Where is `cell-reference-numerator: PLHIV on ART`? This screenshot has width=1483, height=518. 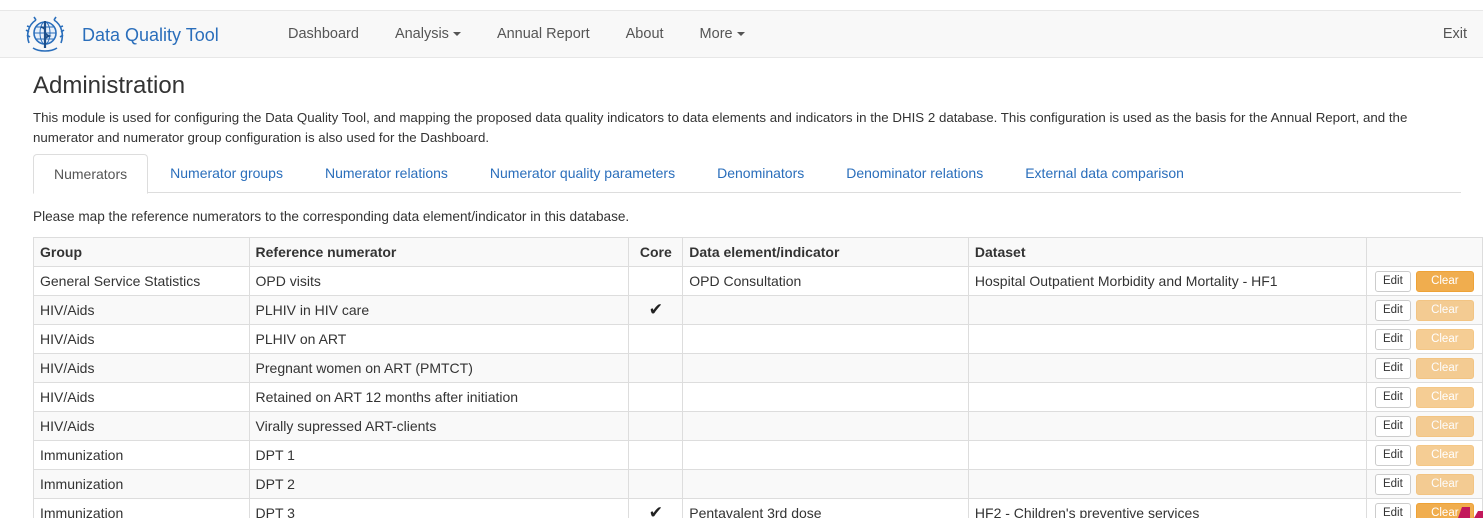 cell-reference-numerator: PLHIV on ART is located at coordinates (439, 339).